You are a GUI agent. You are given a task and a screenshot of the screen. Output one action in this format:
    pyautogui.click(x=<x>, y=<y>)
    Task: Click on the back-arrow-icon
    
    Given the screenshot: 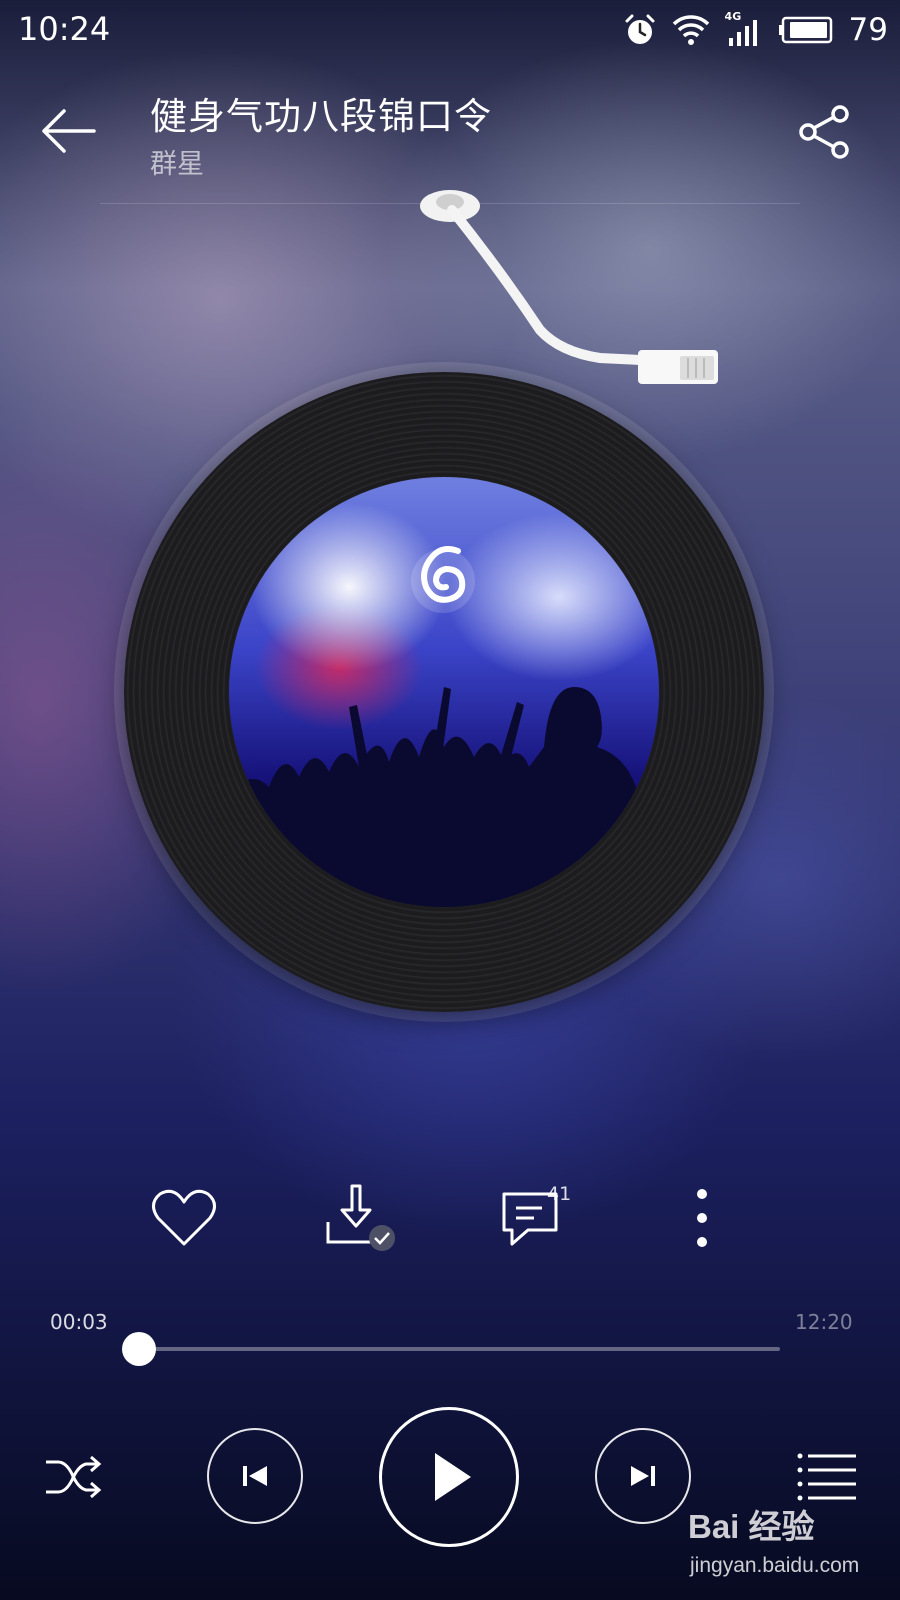 What is the action you would take?
    pyautogui.click(x=69, y=131)
    